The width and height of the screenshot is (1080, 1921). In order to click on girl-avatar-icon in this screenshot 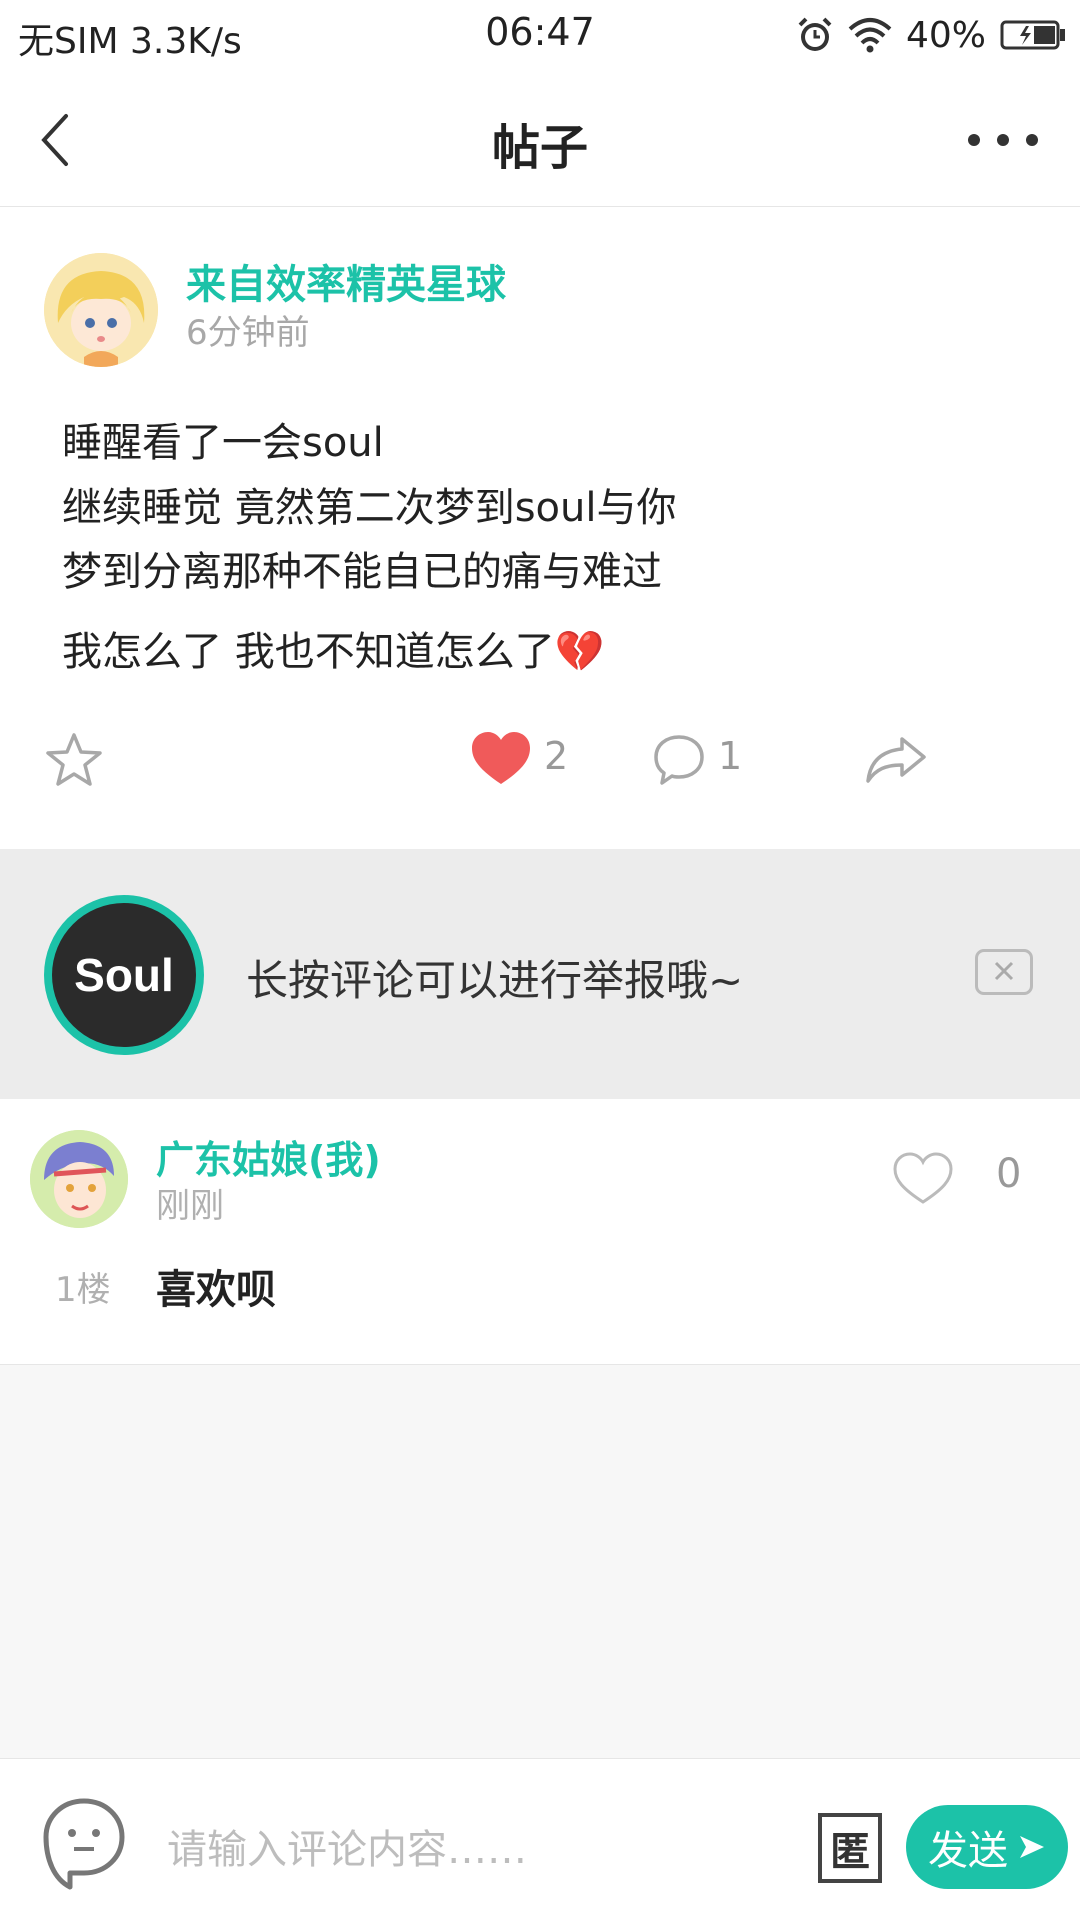, I will do `click(101, 310)`.